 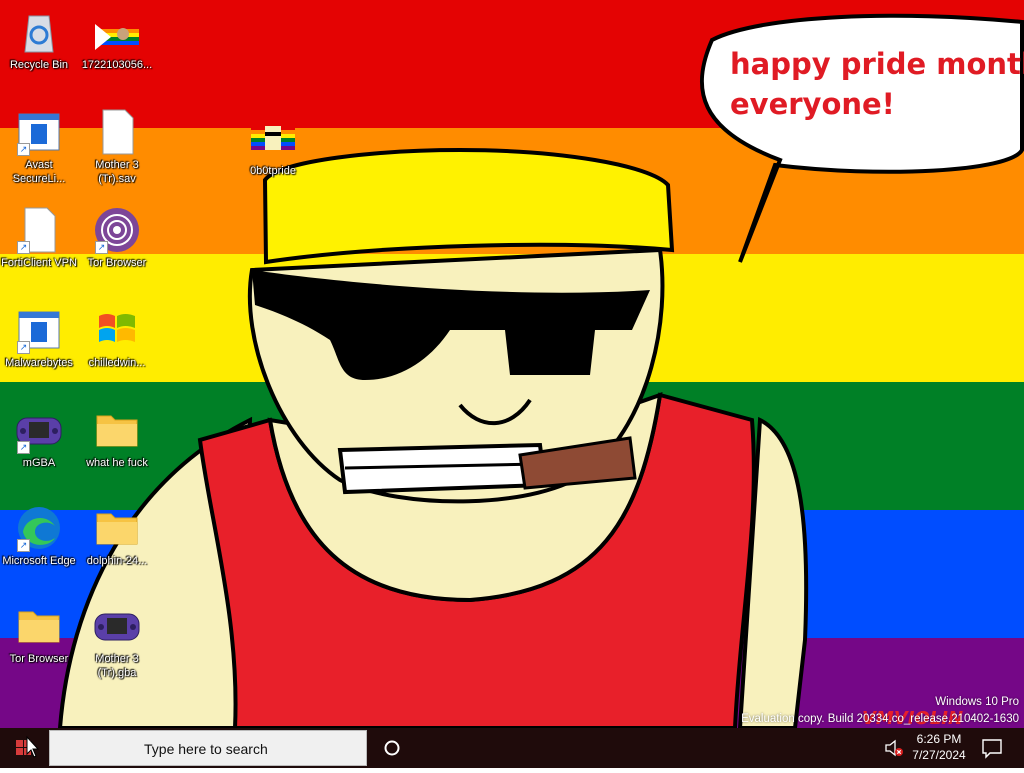 What do you see at coordinates (39, 528) in the screenshot?
I see `edge-icon: ↗` at bounding box center [39, 528].